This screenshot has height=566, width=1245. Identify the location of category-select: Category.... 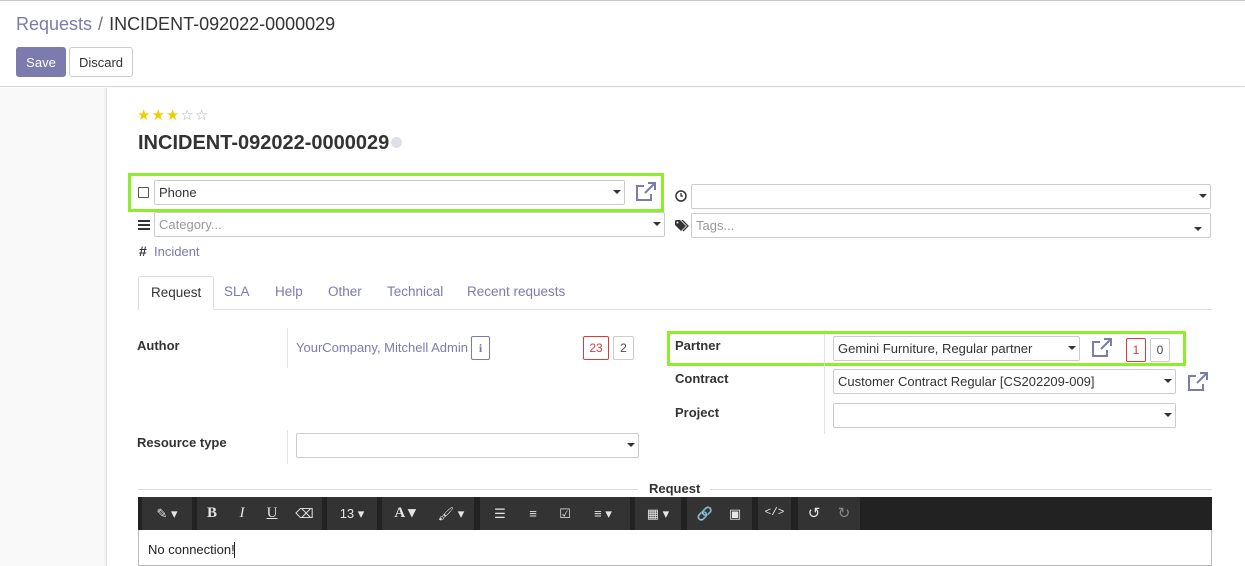
(409, 224).